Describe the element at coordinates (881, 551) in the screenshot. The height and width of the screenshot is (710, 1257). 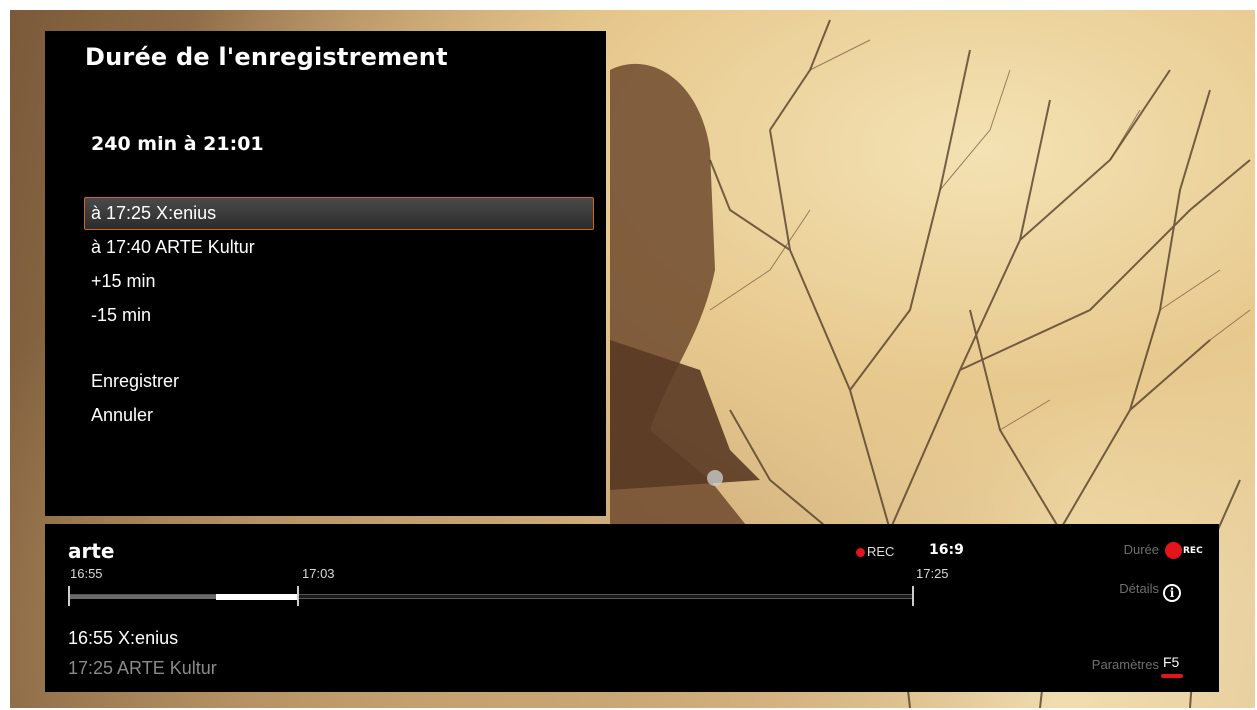
I see `rec-status-label: REC` at that location.